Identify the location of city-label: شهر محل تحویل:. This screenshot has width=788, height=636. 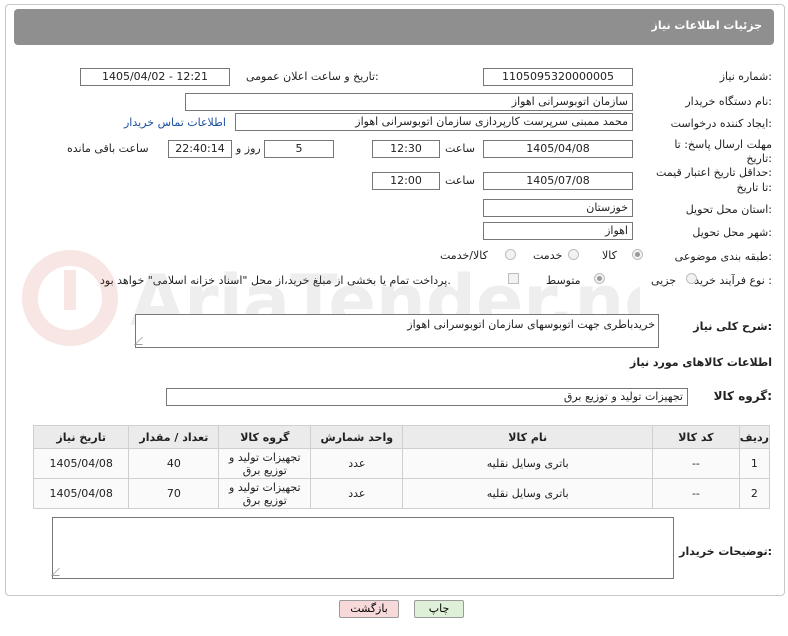
(732, 232).